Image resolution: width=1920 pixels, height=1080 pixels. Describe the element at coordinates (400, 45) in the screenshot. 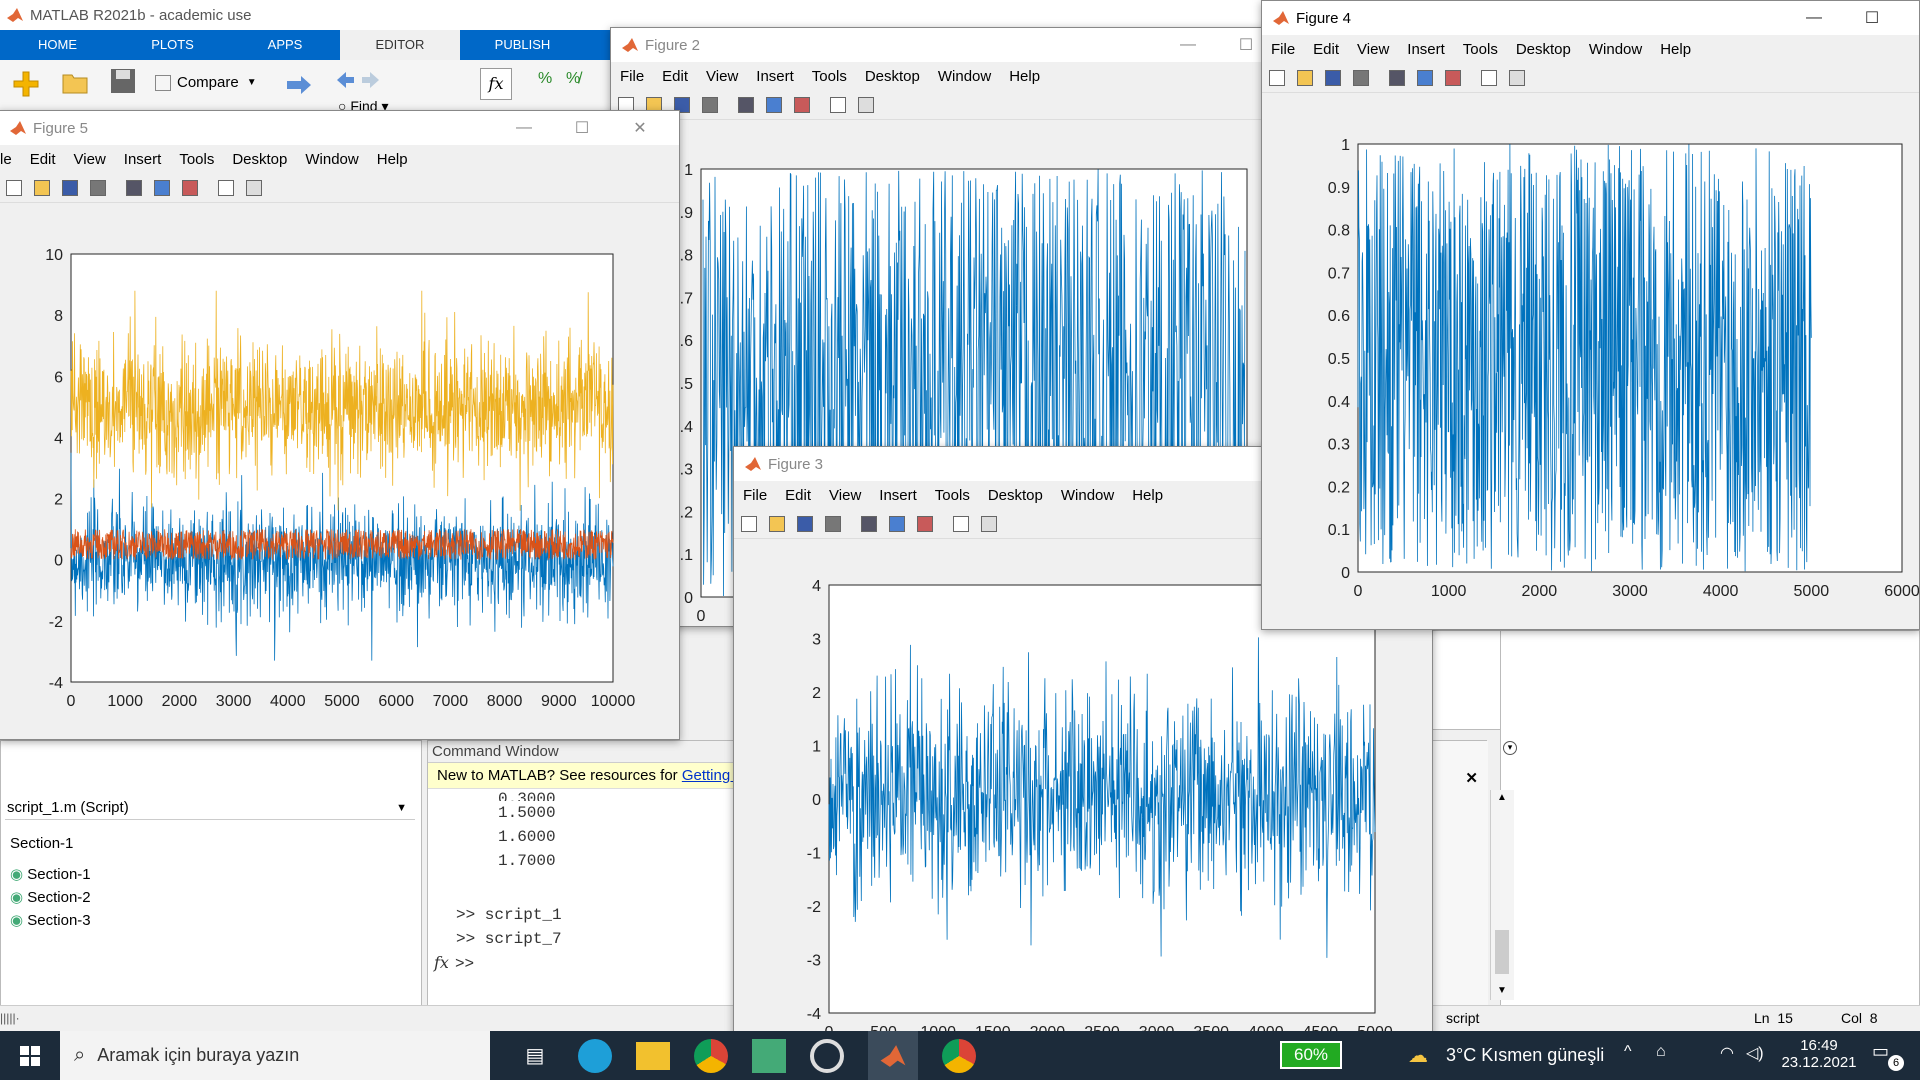

I see `tab-editor: EDITOR` at that location.